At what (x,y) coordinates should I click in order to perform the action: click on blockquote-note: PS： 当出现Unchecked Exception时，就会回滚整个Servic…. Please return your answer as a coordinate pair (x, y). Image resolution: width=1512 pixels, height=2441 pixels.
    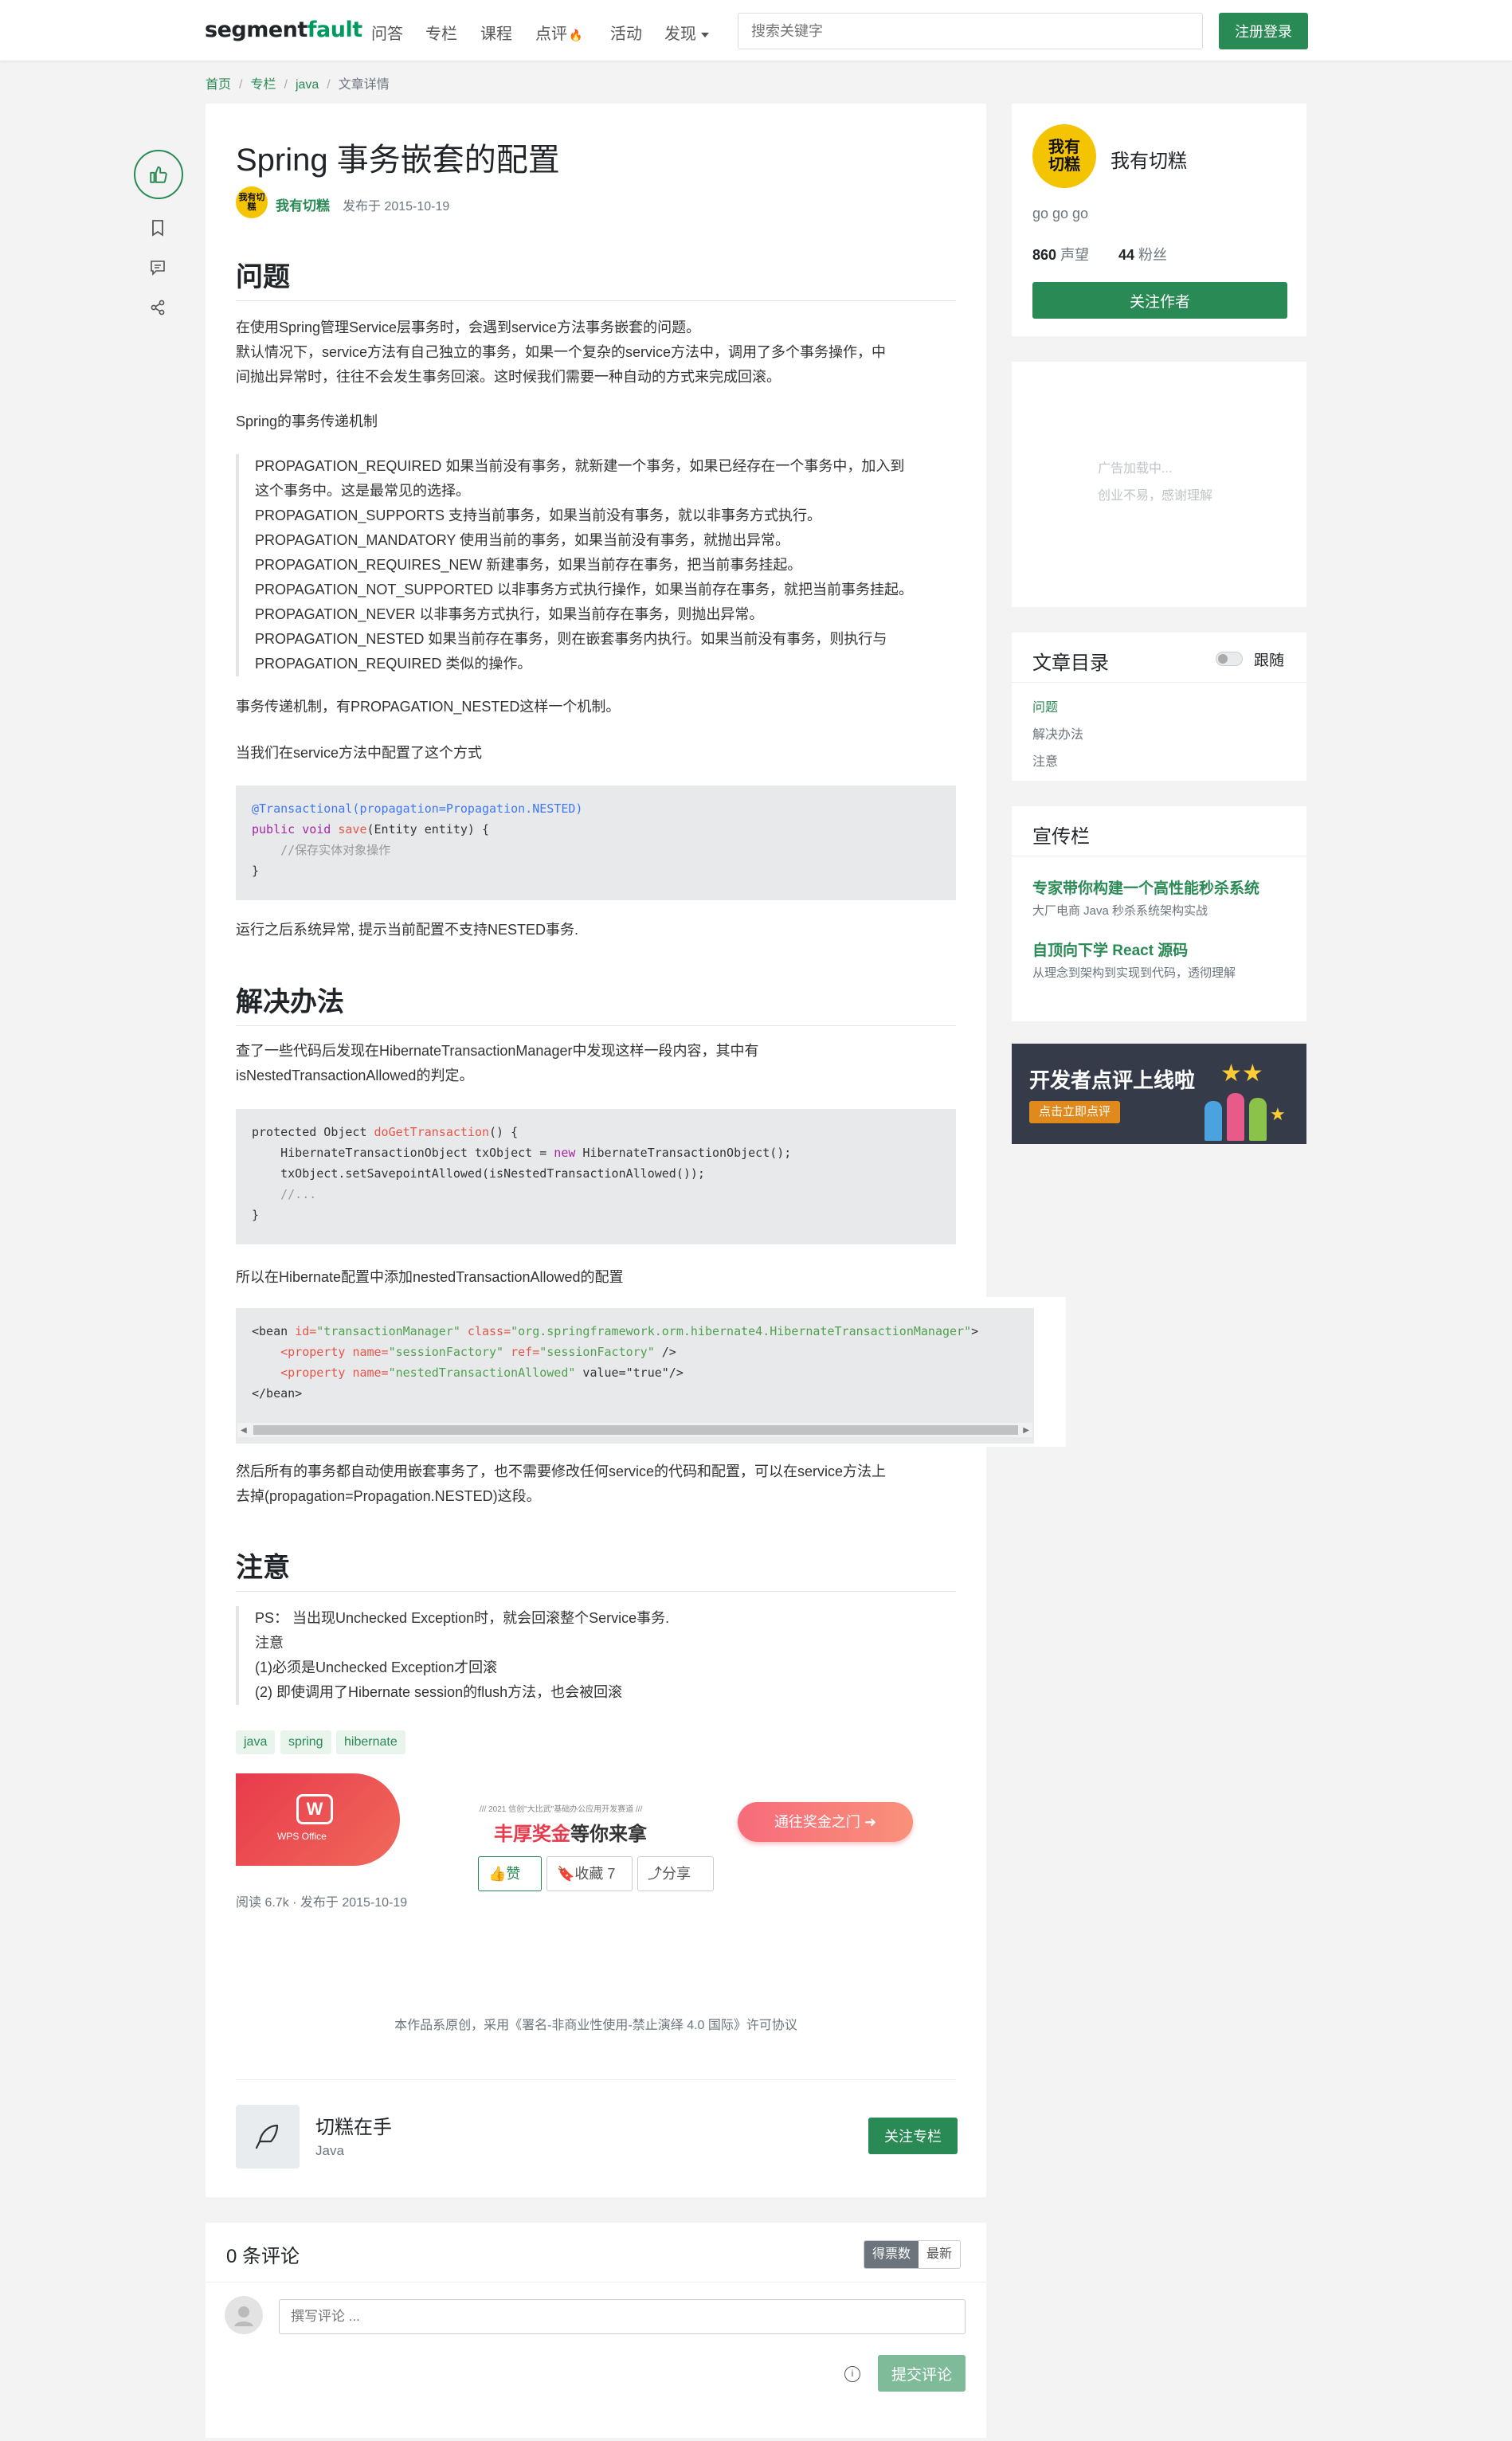
    Looking at the image, I should click on (596, 1656).